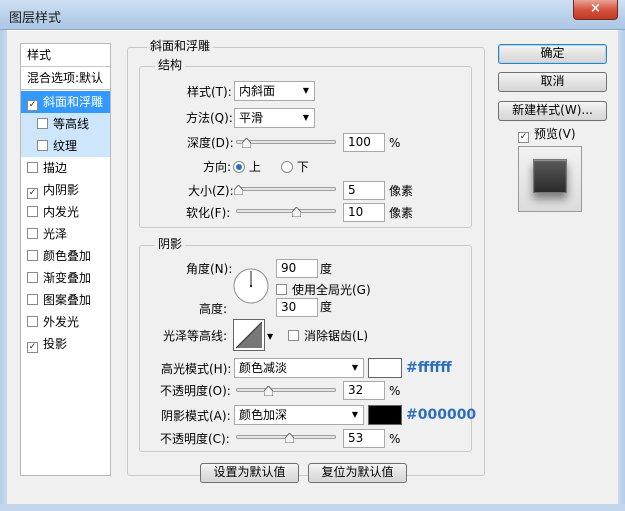  I want to click on direction-down-option: 下, so click(295, 167).